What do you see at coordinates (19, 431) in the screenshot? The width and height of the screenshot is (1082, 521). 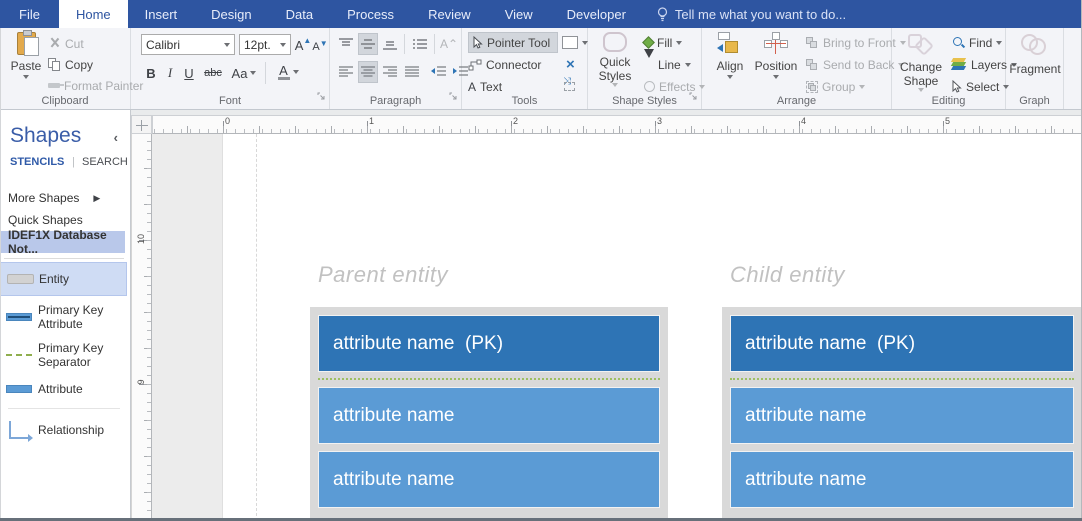 I see `relationship-icon` at bounding box center [19, 431].